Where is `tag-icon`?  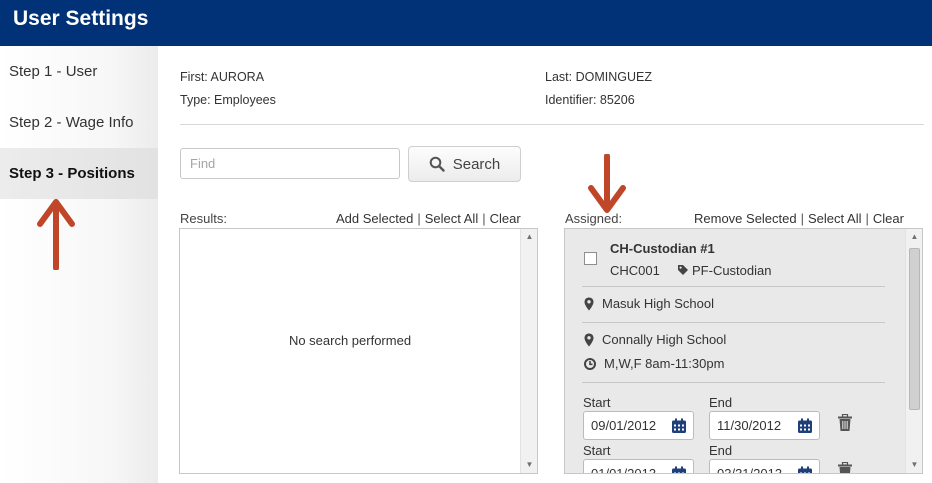
tag-icon is located at coordinates (683, 270).